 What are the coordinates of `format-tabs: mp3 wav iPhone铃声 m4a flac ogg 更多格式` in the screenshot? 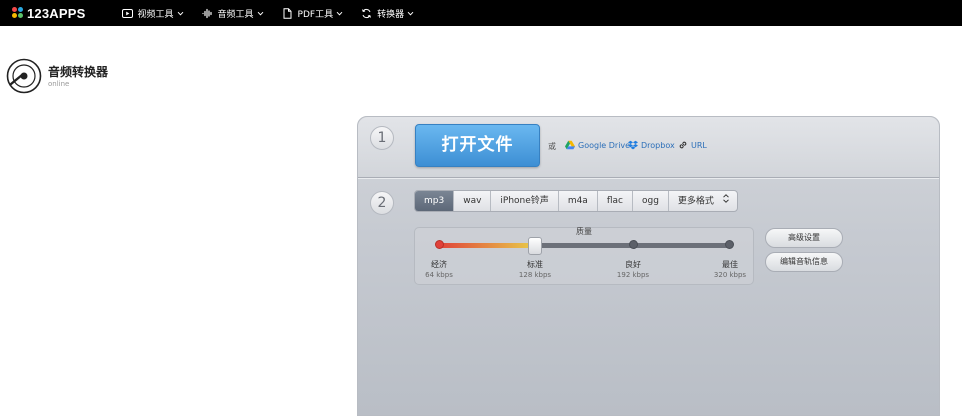 It's located at (576, 201).